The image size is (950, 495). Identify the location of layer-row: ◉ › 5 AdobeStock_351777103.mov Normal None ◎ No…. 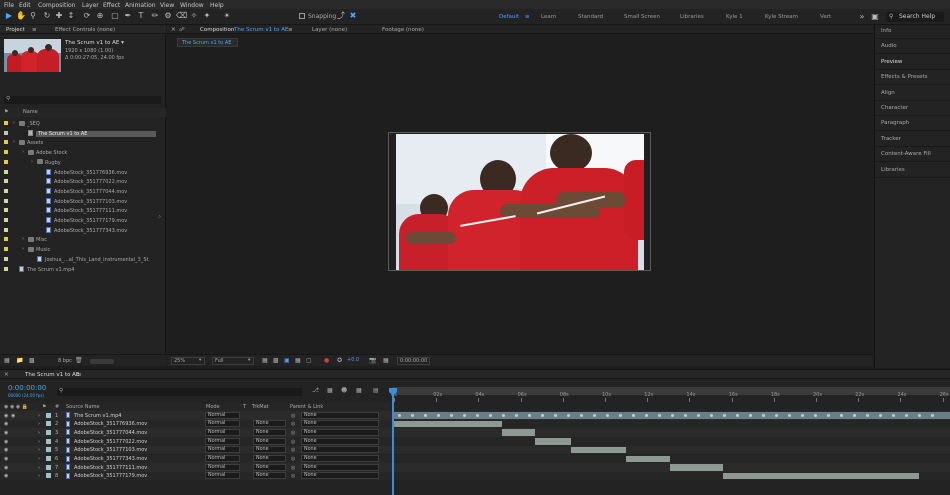
(475, 450).